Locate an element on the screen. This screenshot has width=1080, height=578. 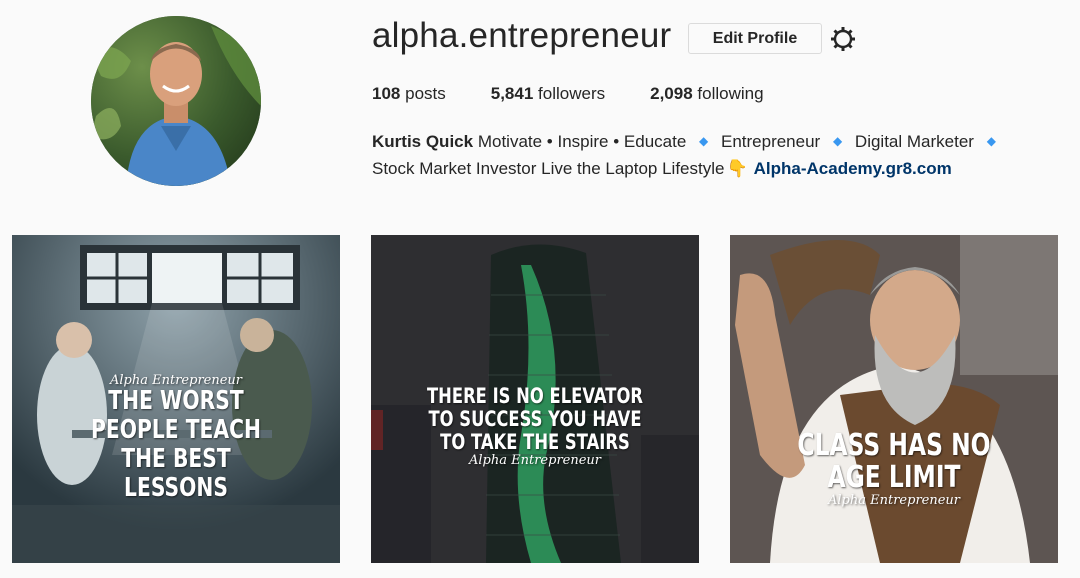
pointing-down-hand-icon: 👇 is located at coordinates (737, 168).